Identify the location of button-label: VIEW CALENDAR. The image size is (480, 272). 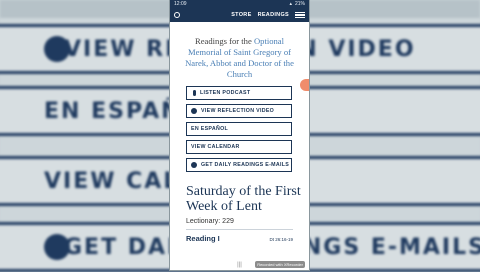
(215, 147).